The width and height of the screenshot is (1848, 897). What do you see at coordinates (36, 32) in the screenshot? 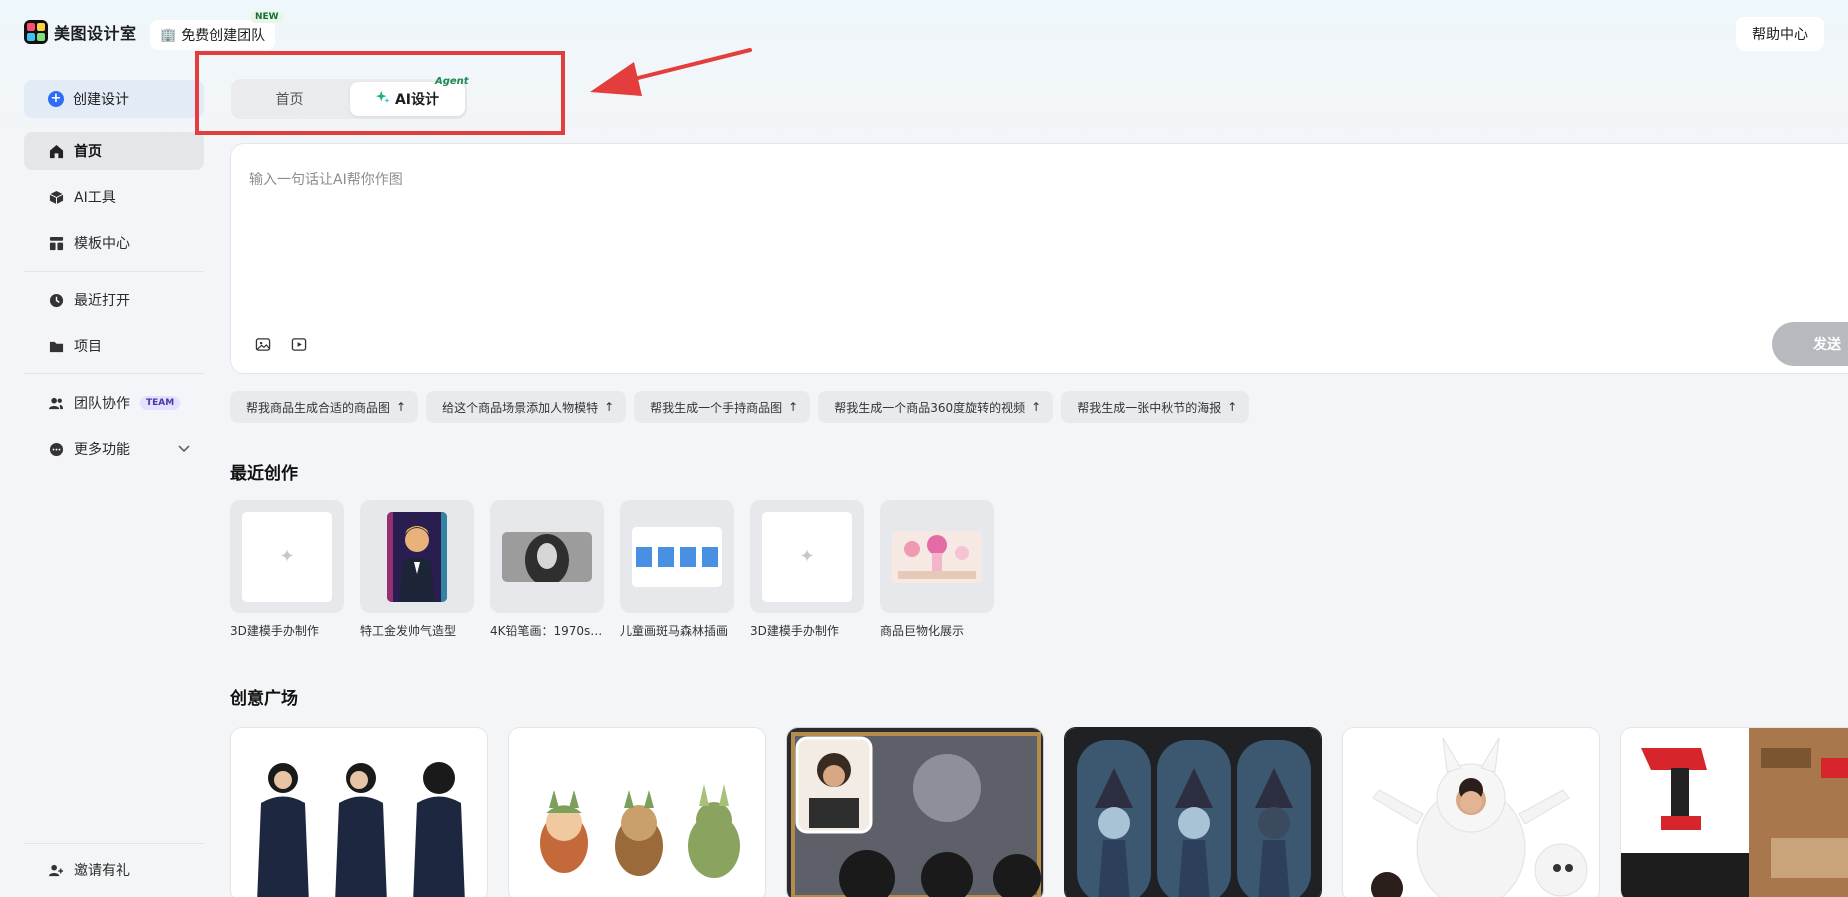
I see `logo-icon` at bounding box center [36, 32].